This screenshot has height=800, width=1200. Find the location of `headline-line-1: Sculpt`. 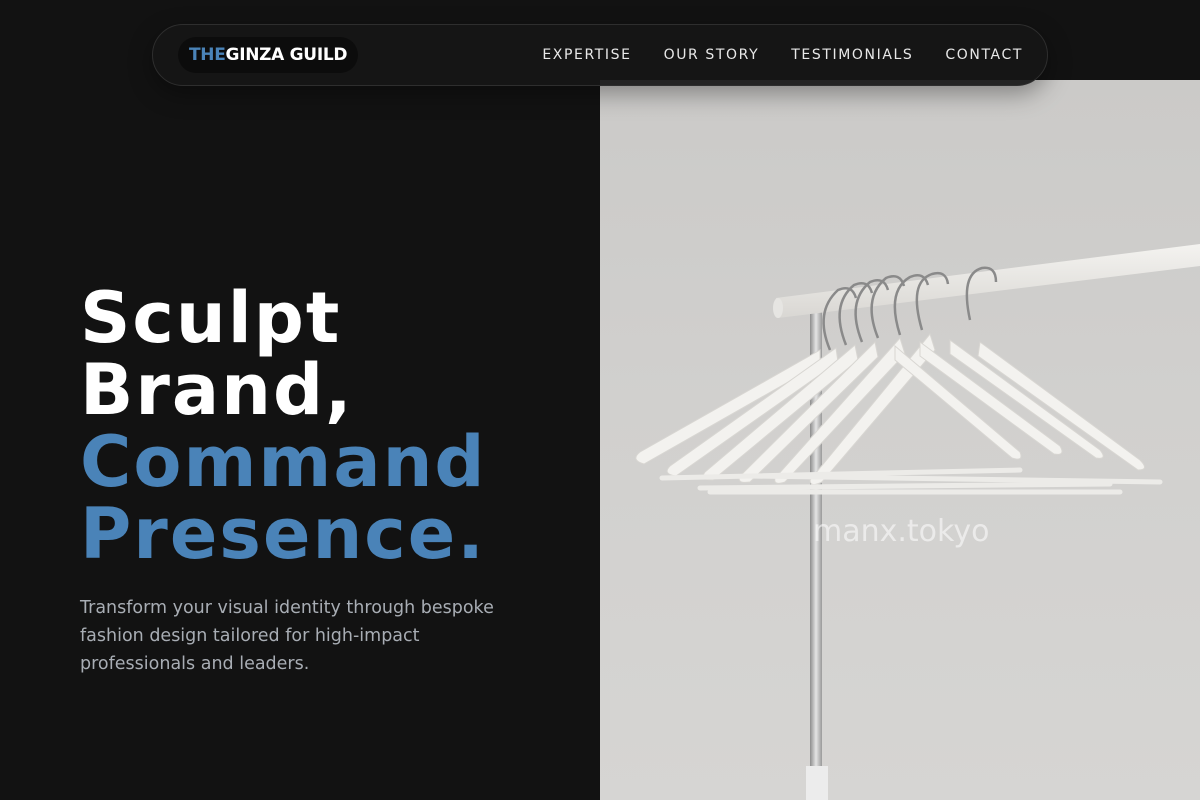

headline-line-1: Sculpt is located at coordinates (211, 318).